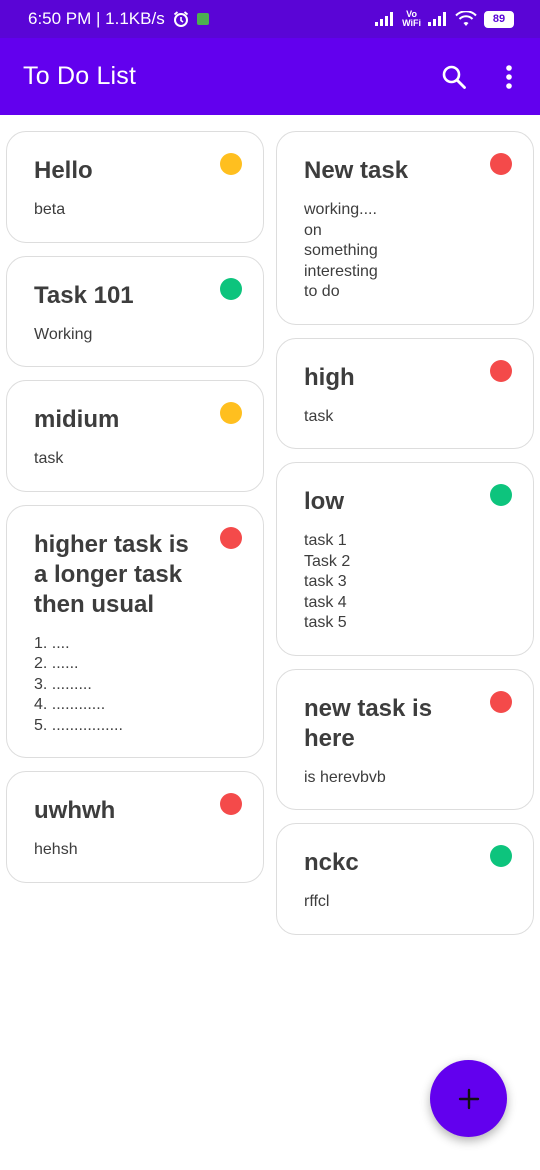  I want to click on note-title: uwhwh, so click(75, 810).